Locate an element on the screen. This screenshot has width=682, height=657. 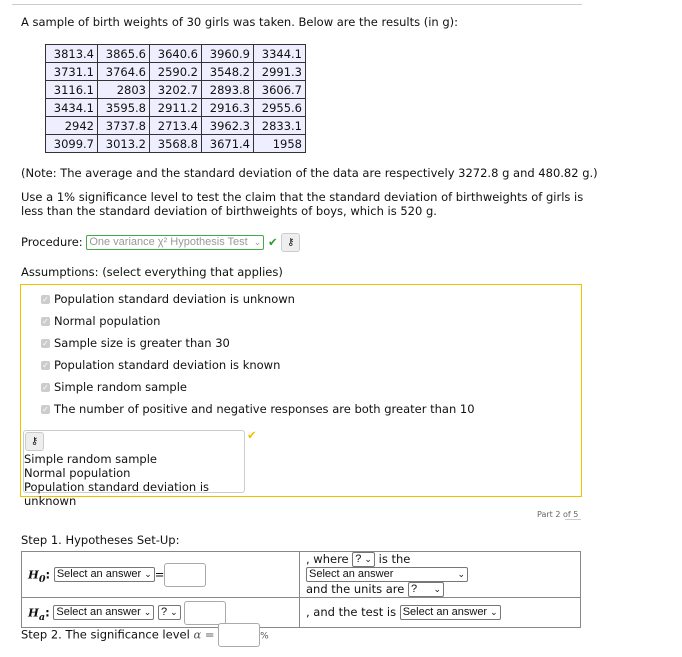
percent-unit: % is located at coordinates (264, 636).